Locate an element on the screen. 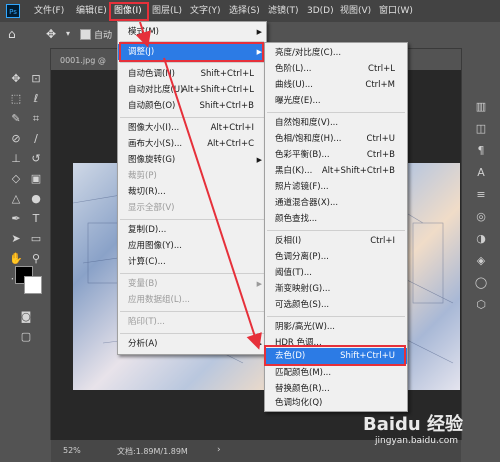 The height and width of the screenshot is (462, 500). watermark: Baidu 经验 jingyan.baidu.com is located at coordinates (425, 430).